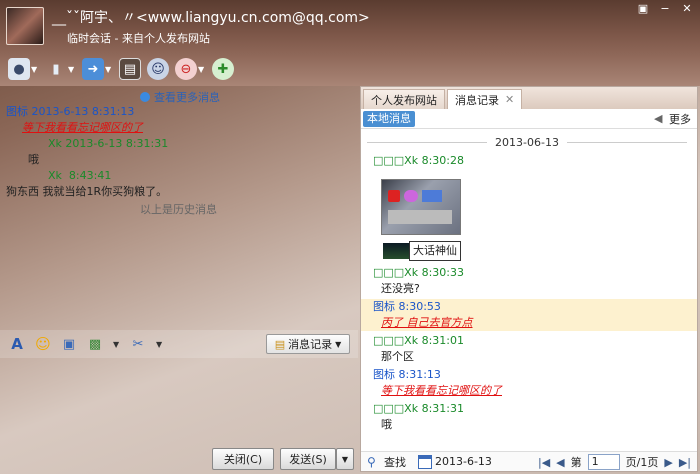  I want to click on message-record-button: ▤ 消息记录 ▼, so click(308, 344).